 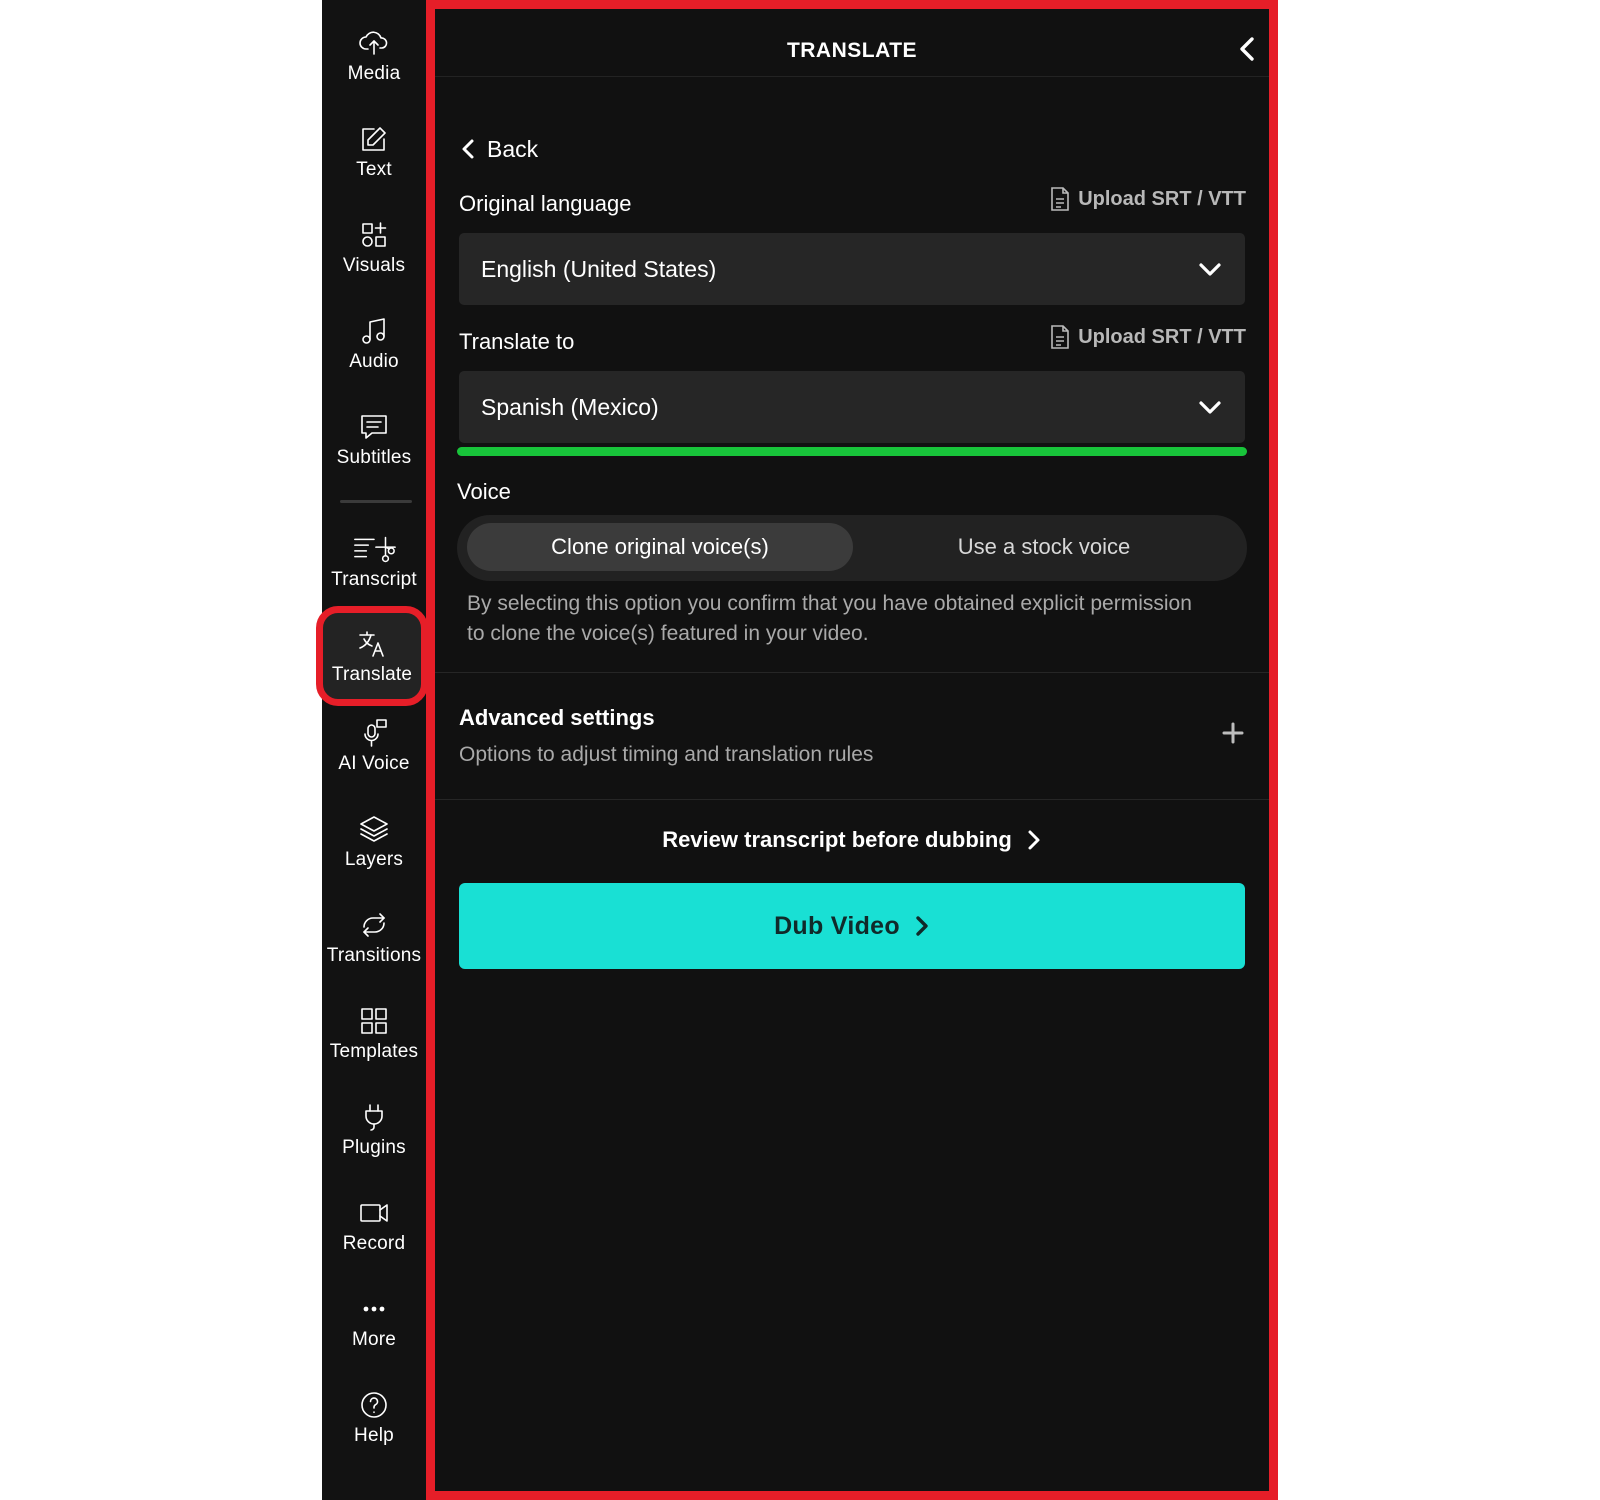 I want to click on edit-text-icon, so click(x=374, y=139).